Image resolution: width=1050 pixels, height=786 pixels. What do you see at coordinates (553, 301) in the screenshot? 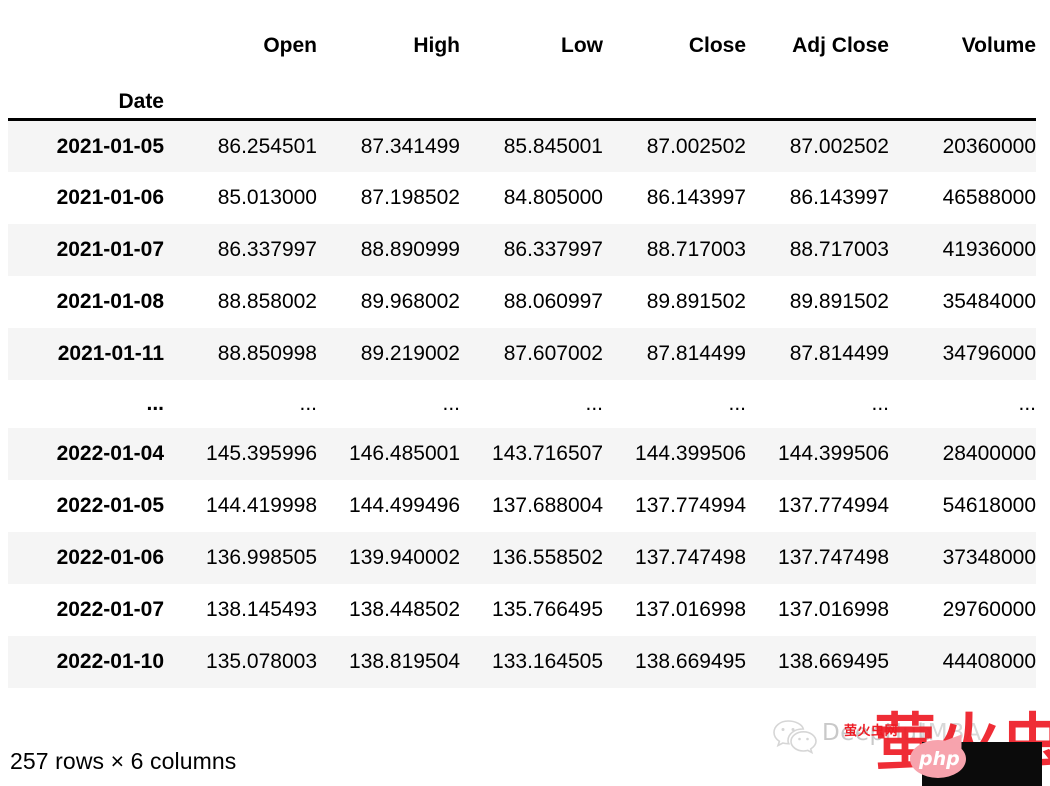
I see `cell-low: 88.060997` at bounding box center [553, 301].